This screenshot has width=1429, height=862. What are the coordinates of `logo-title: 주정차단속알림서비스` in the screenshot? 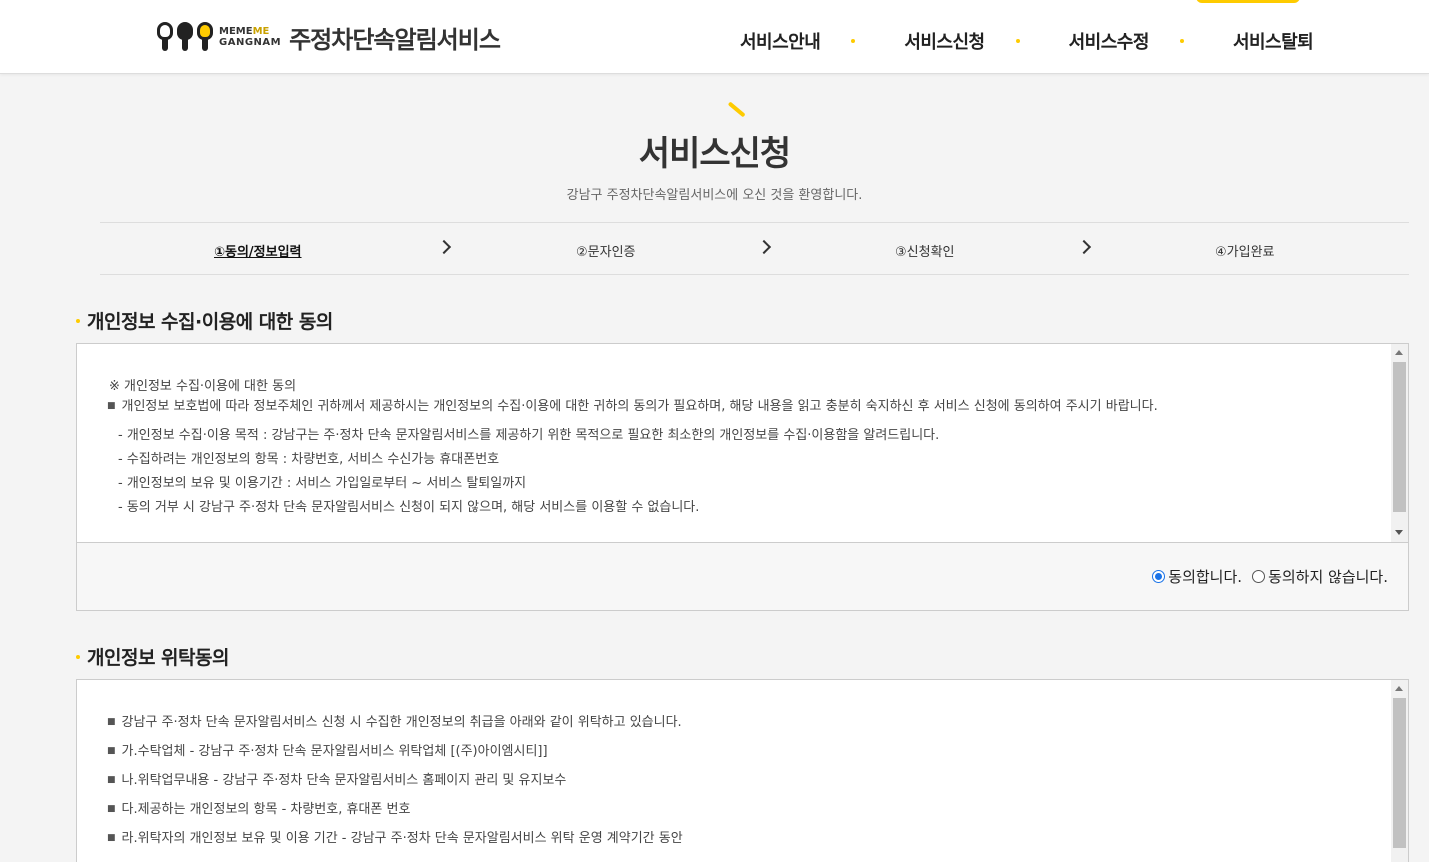 It's located at (395, 39).